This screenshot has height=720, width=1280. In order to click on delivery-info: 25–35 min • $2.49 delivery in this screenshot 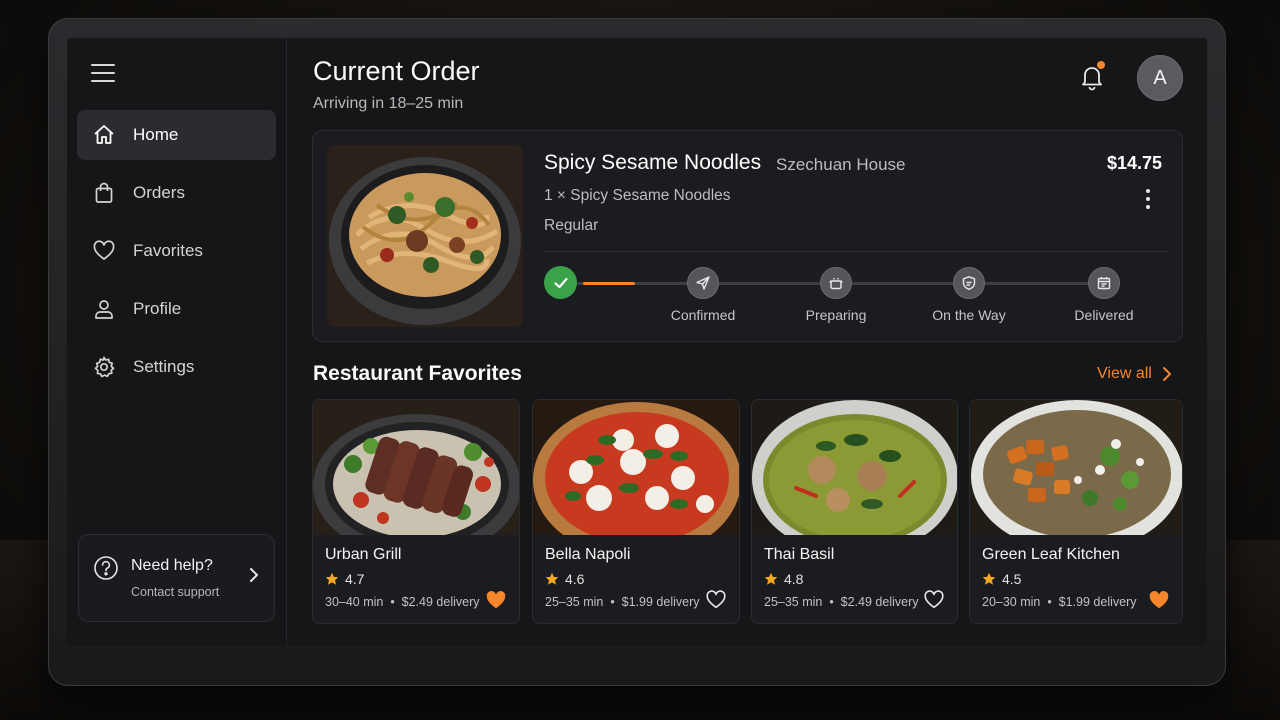, I will do `click(841, 602)`.